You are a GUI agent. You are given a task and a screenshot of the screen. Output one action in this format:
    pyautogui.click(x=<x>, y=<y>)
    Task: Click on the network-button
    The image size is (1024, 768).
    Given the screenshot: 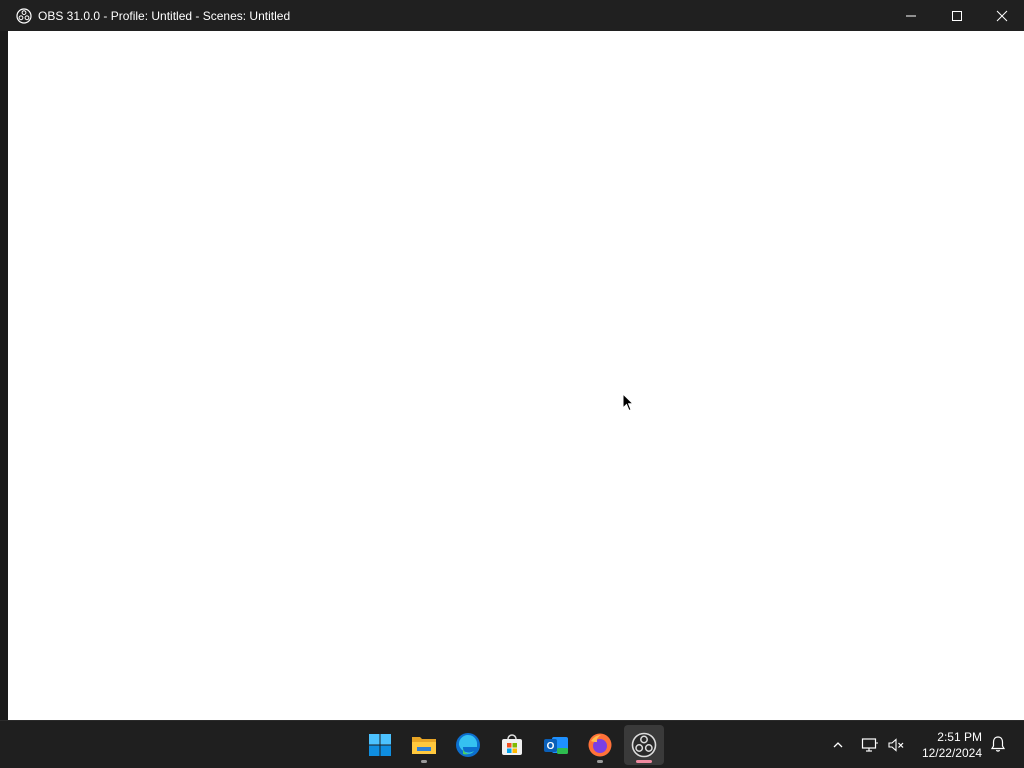 What is the action you would take?
    pyautogui.click(x=870, y=745)
    